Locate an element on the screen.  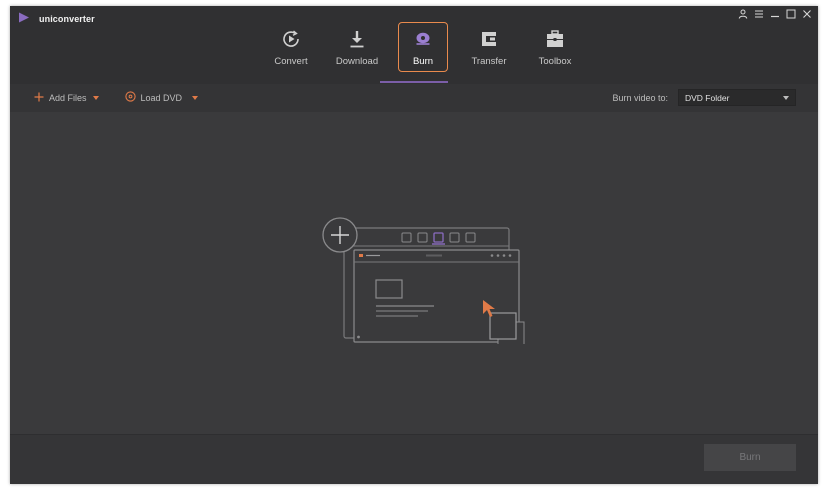
convert-icon is located at coordinates (291, 39).